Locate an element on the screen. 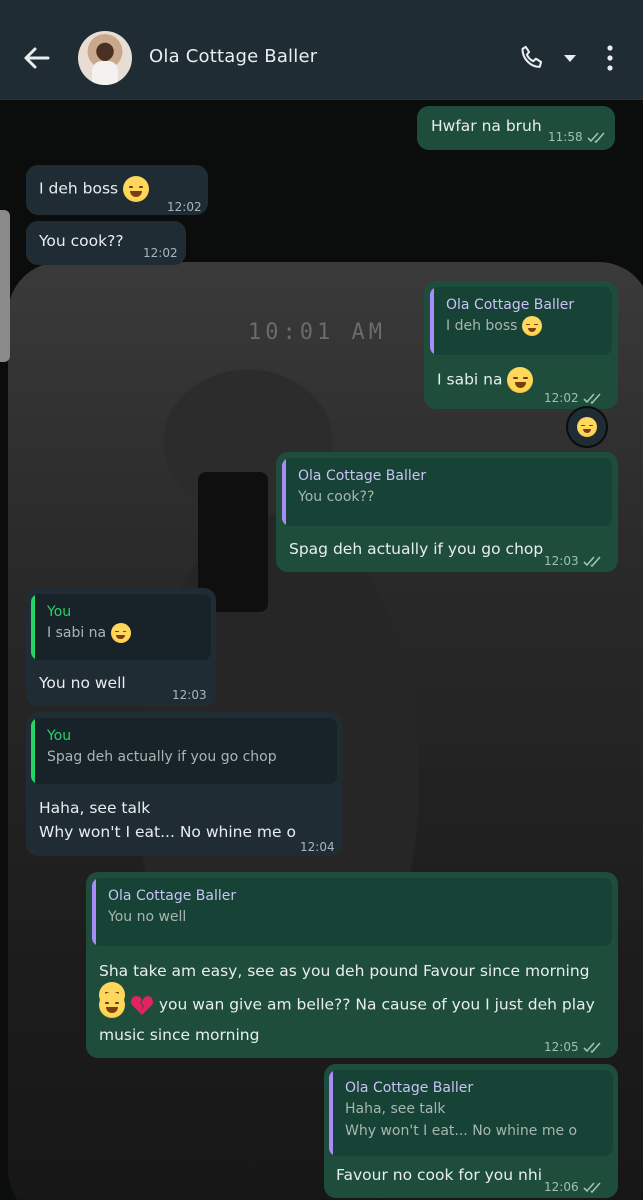 The image size is (643, 1200). quoted-text: You cook?? is located at coordinates (336, 497).